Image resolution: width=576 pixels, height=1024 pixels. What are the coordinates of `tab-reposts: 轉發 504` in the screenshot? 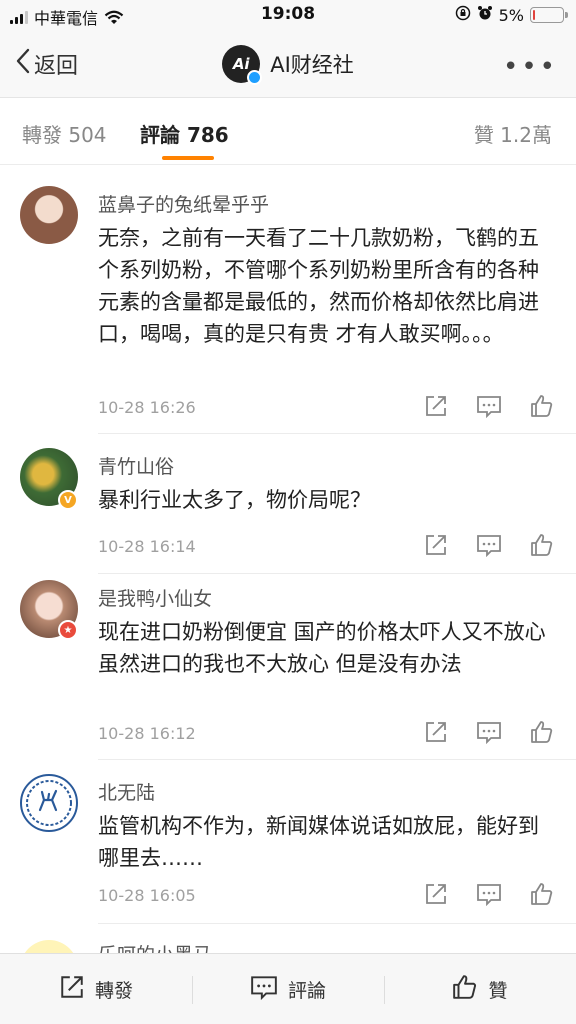 It's located at (64, 133).